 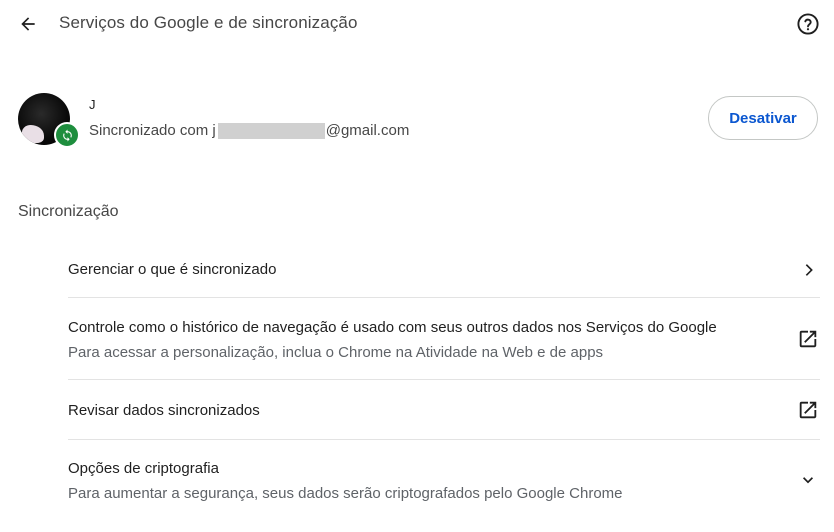 What do you see at coordinates (208, 22) in the screenshot?
I see `page-title: Serviços do Google e de sincronização` at bounding box center [208, 22].